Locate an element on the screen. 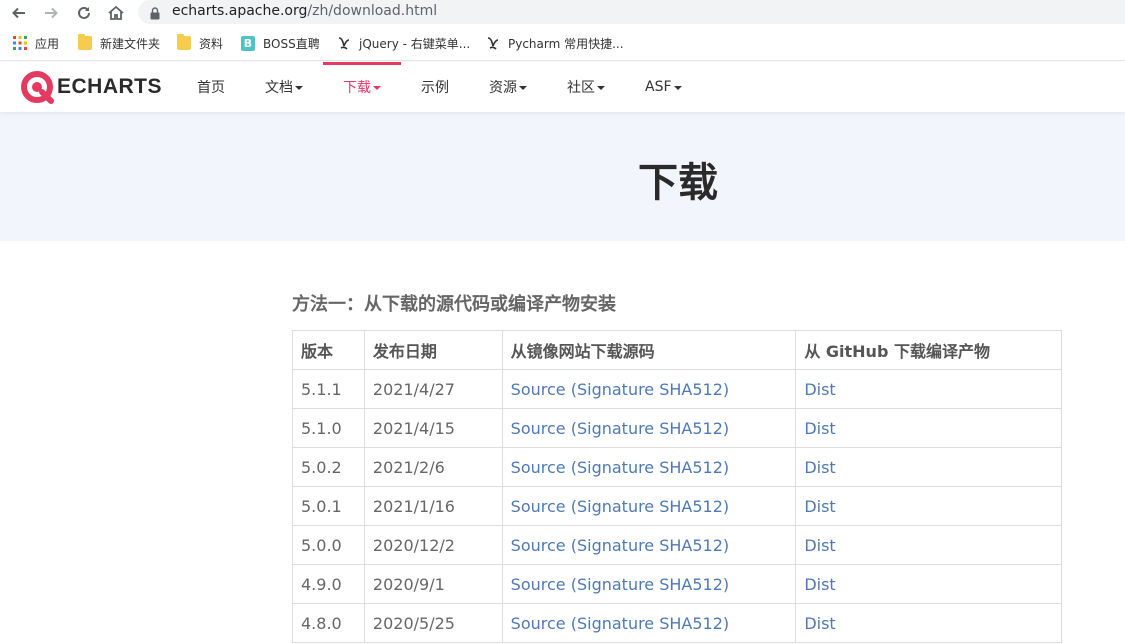 This screenshot has height=644, width=1125. boss-b-icon: B is located at coordinates (248, 43).